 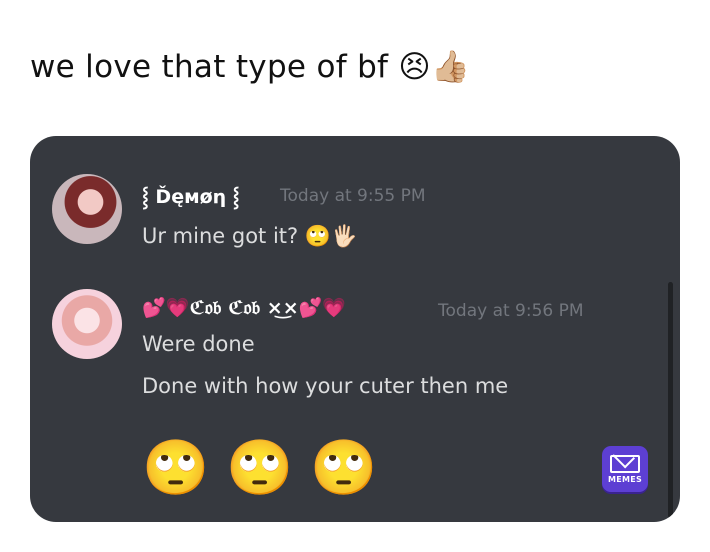 What do you see at coordinates (625, 479) in the screenshot?
I see `memes-label: MEMES` at bounding box center [625, 479].